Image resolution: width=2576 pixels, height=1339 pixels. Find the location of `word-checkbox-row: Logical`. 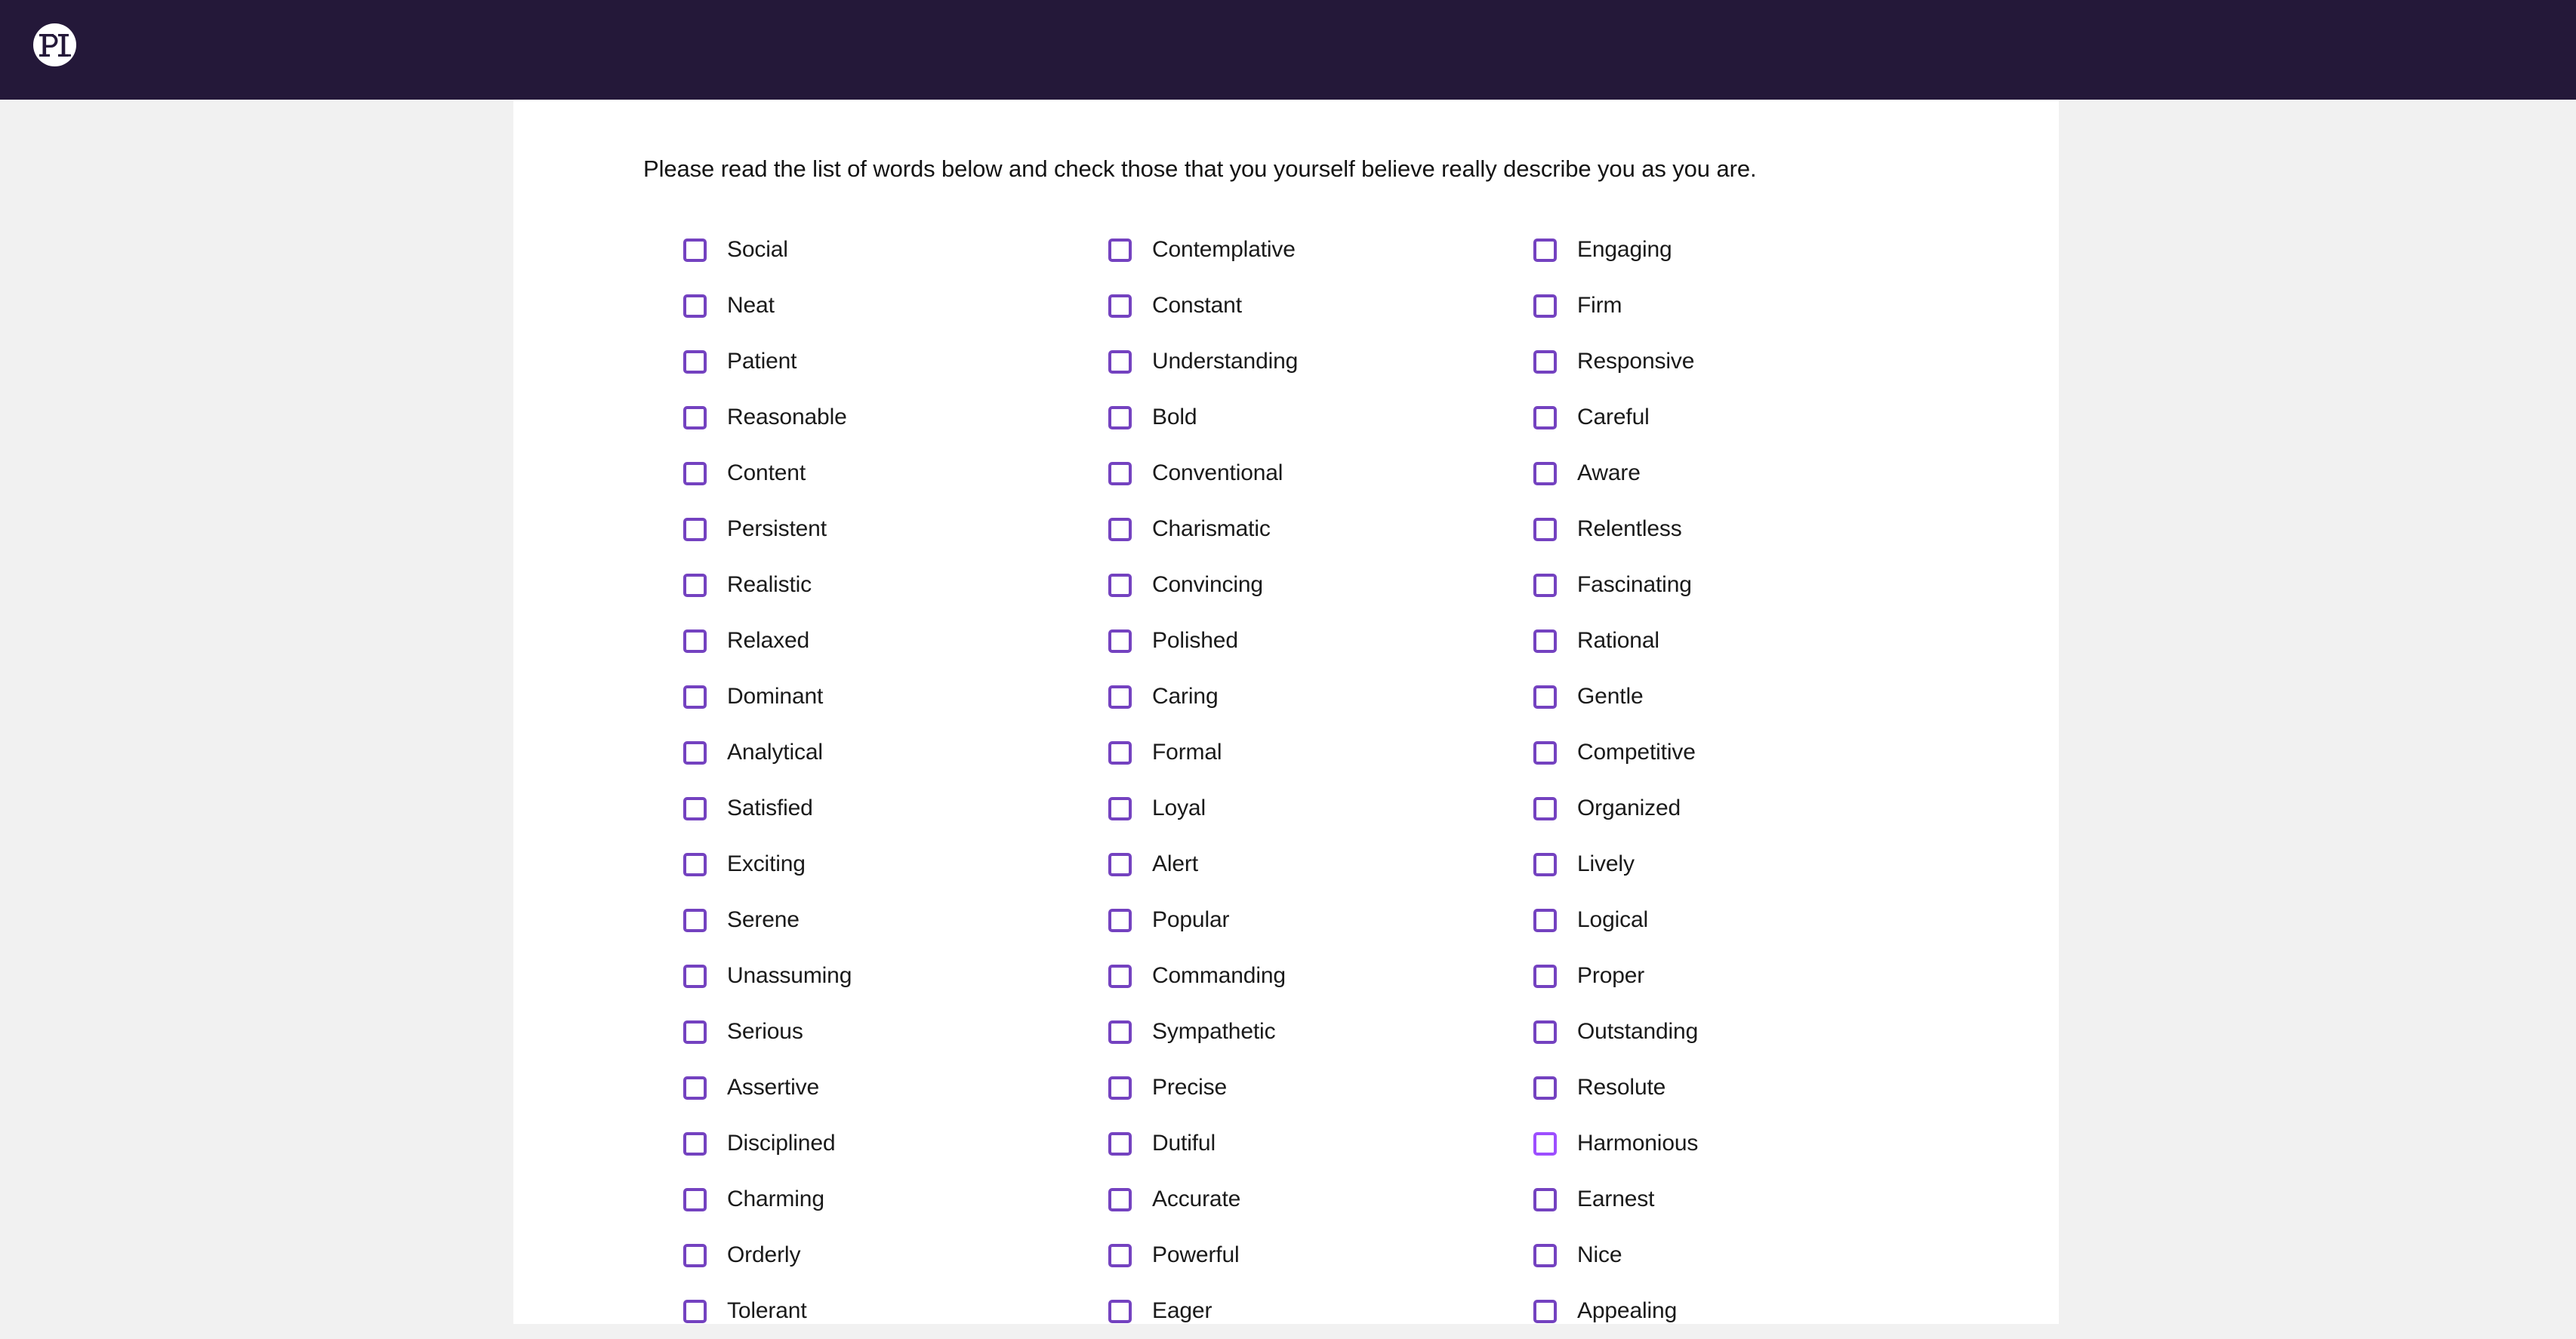

word-checkbox-row: Logical is located at coordinates (1745, 920).